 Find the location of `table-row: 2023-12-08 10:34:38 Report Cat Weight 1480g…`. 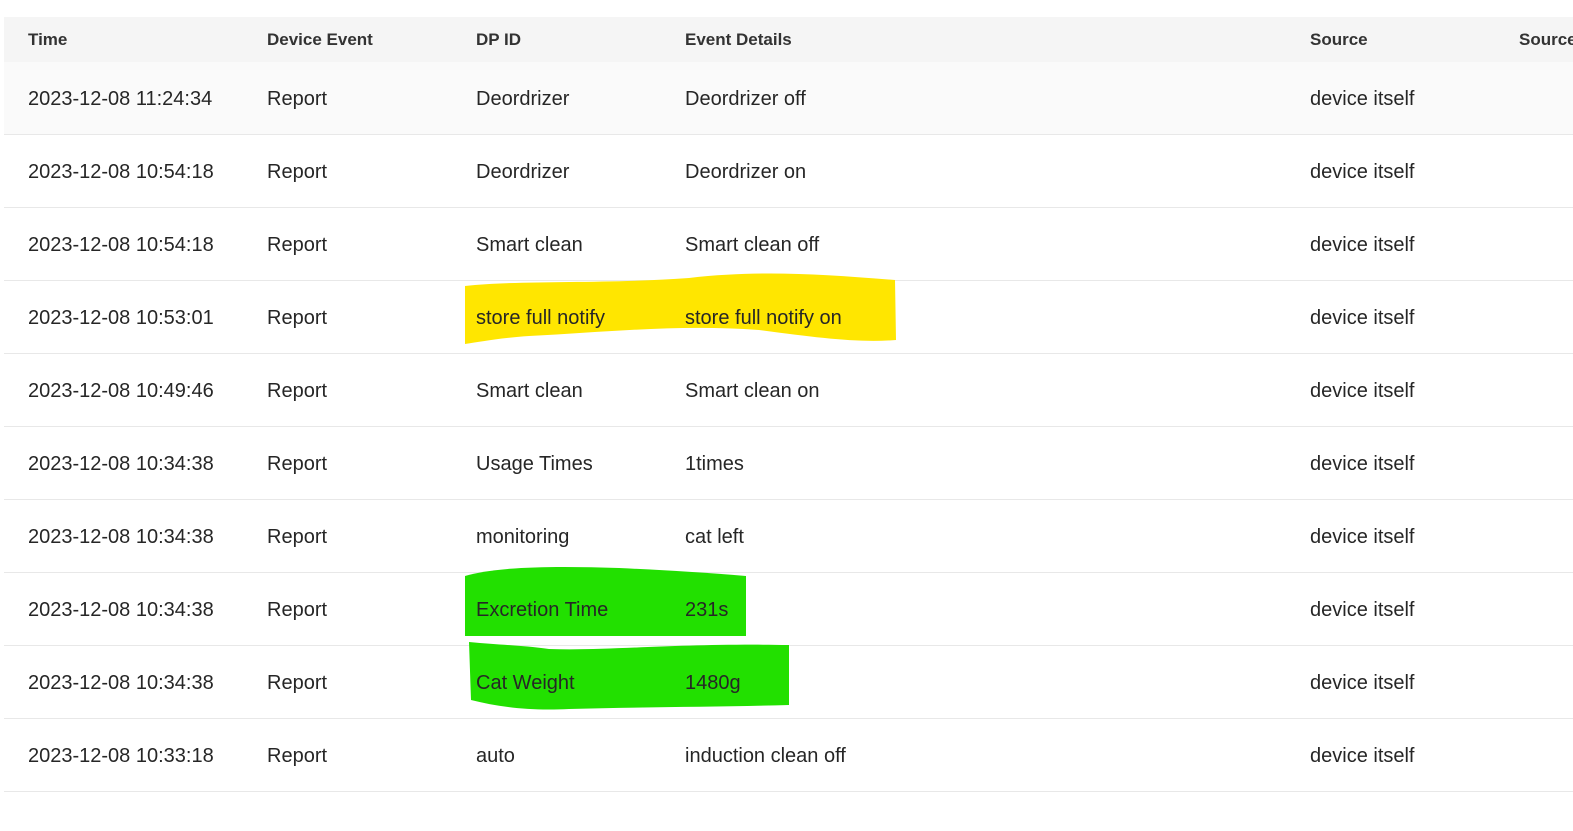

table-row: 2023-12-08 10:34:38 Report Cat Weight 1480g… is located at coordinates (788, 680).